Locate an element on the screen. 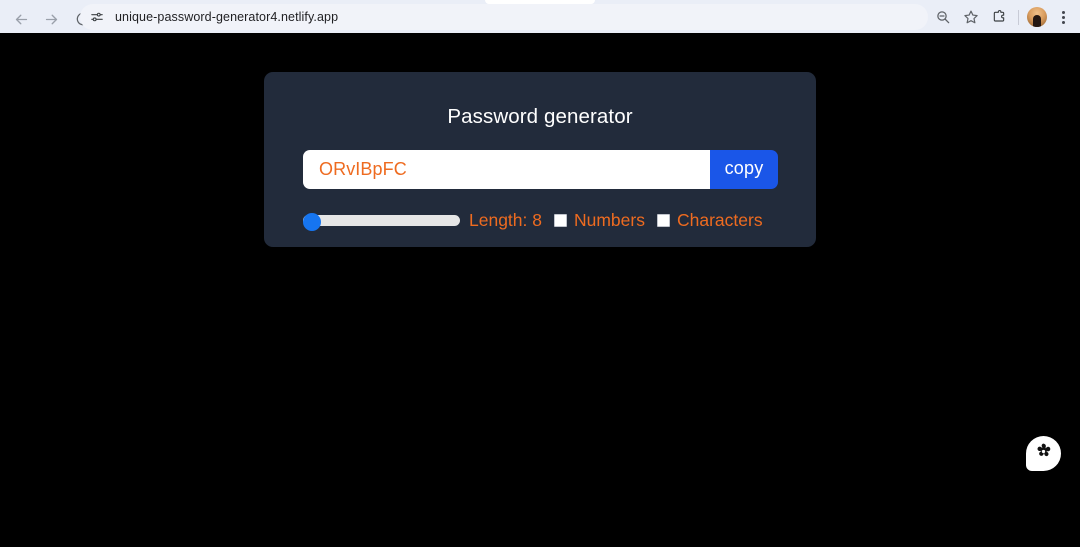 The width and height of the screenshot is (1080, 547). bookmark-star-icon is located at coordinates (971, 17).